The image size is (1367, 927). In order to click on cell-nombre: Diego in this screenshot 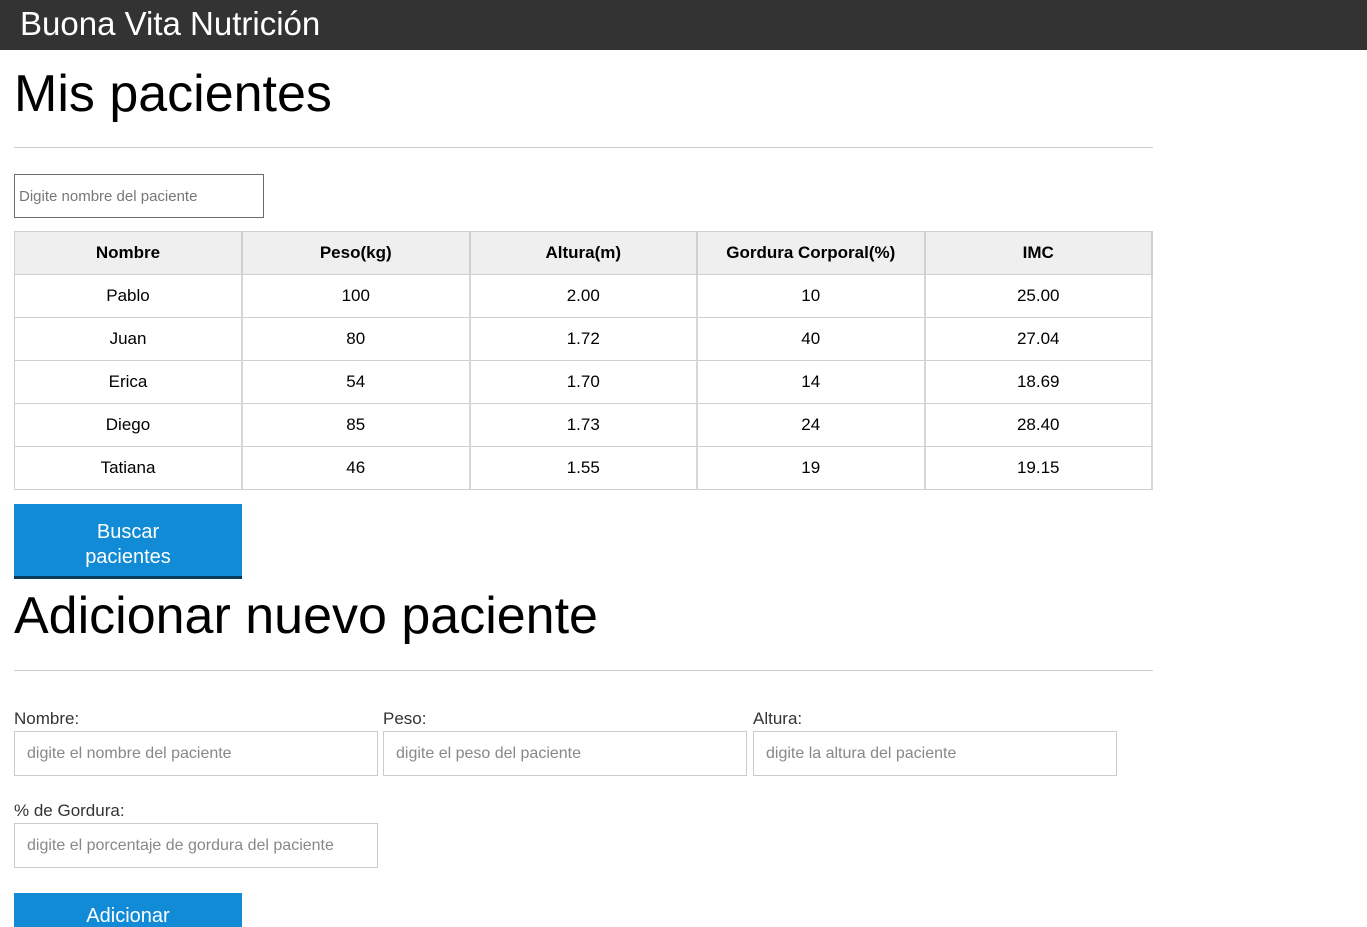, I will do `click(128, 425)`.